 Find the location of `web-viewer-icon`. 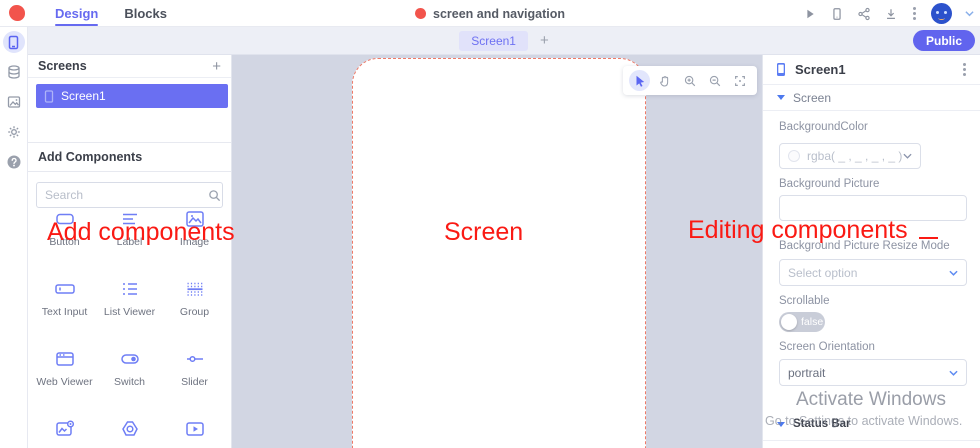

web-viewer-icon is located at coordinates (64, 359).